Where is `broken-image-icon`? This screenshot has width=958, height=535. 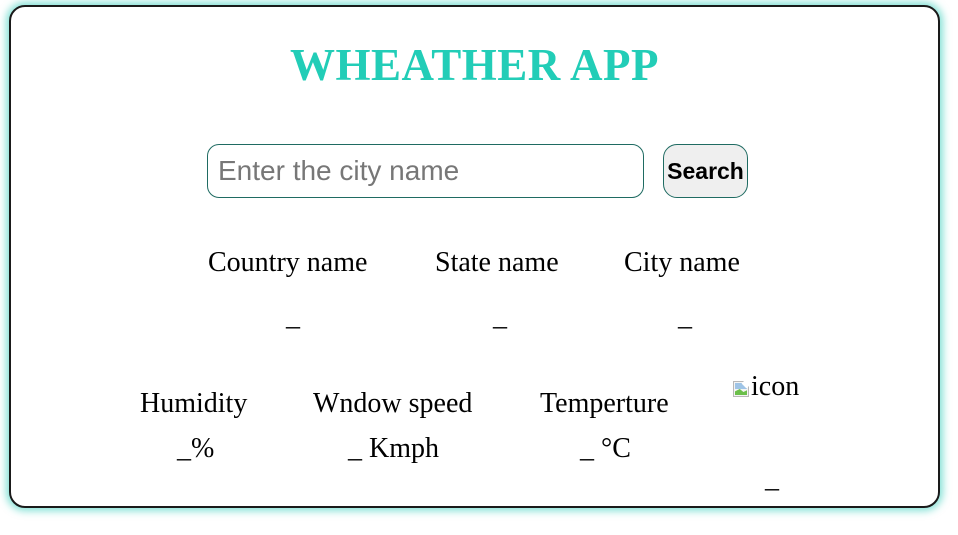 broken-image-icon is located at coordinates (742, 387).